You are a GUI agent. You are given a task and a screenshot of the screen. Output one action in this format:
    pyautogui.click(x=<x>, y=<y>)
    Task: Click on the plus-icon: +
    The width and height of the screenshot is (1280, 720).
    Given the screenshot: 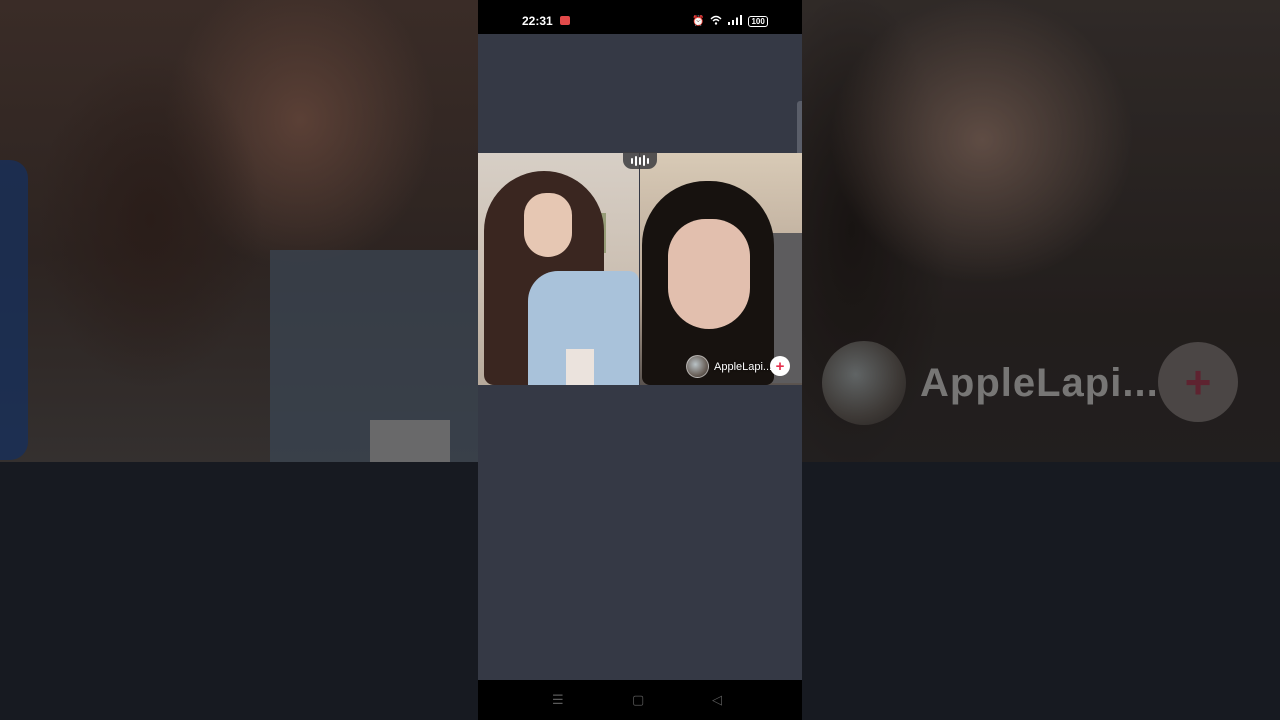 What is the action you would take?
    pyautogui.click(x=780, y=366)
    